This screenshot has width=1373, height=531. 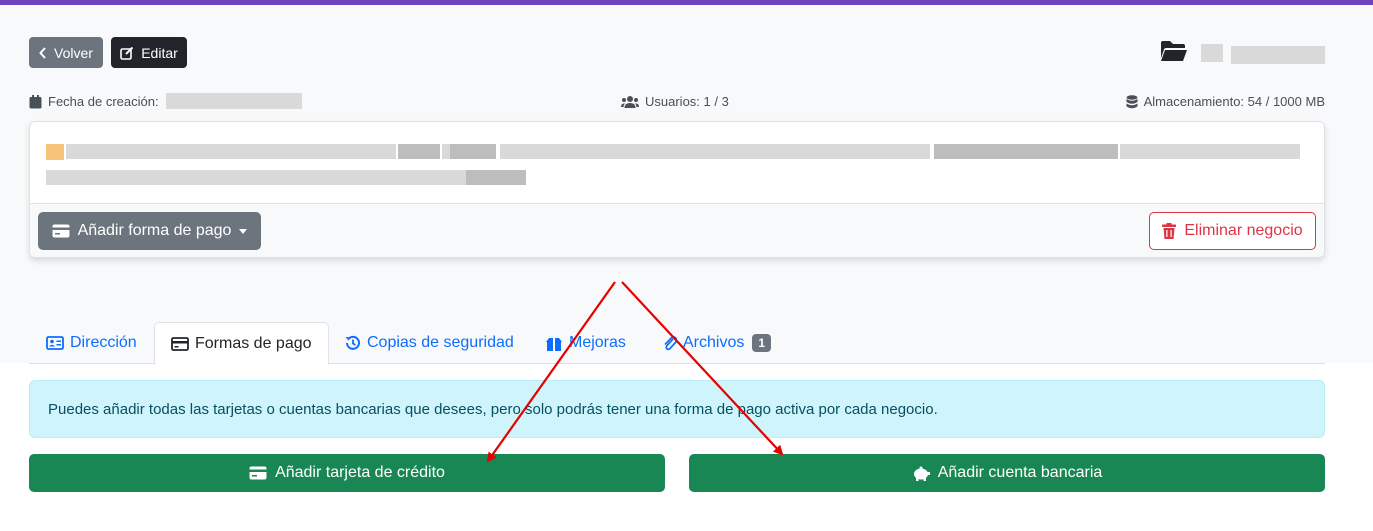 I want to click on annotation-arrow-right, so click(x=702, y=368).